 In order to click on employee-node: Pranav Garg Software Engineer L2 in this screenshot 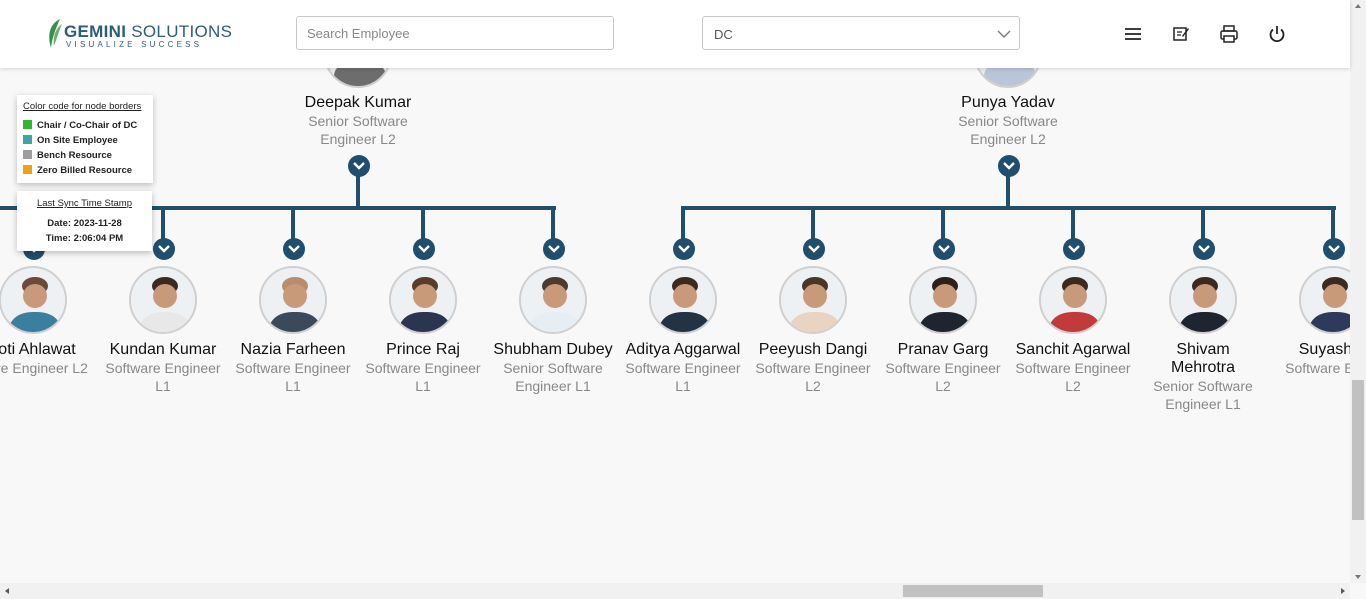, I will do `click(943, 368)`.